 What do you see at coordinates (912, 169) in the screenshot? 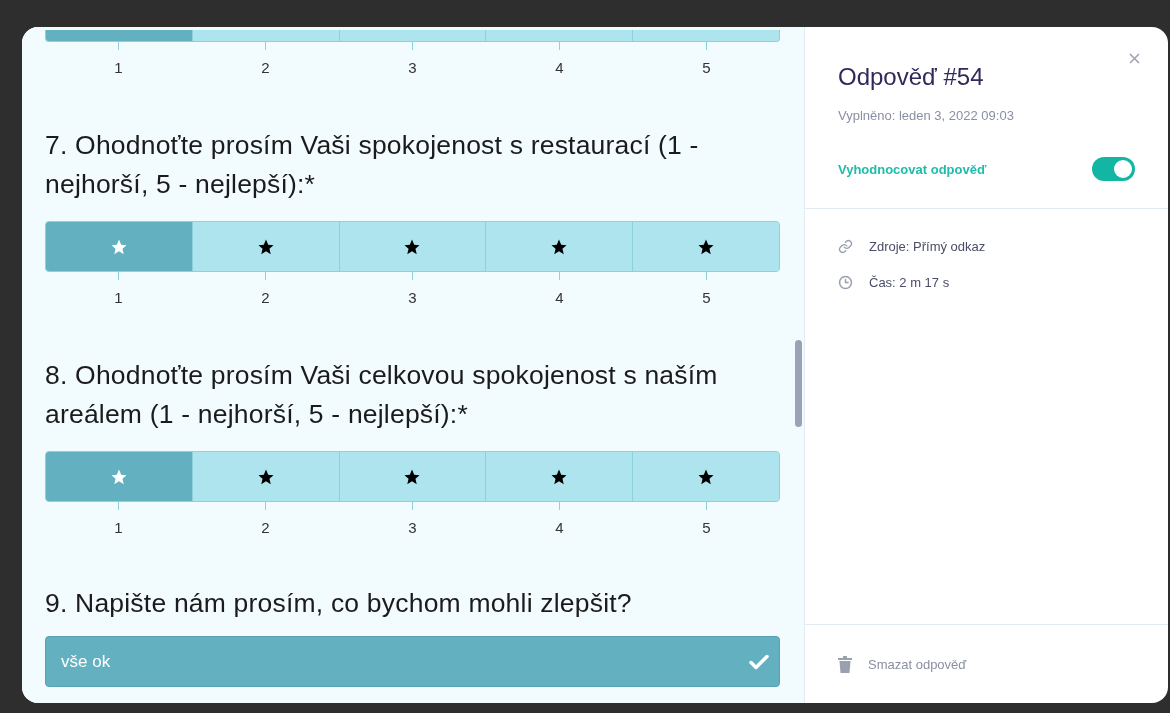
I see `toggle-label: Vyhodnocovat odpověď` at bounding box center [912, 169].